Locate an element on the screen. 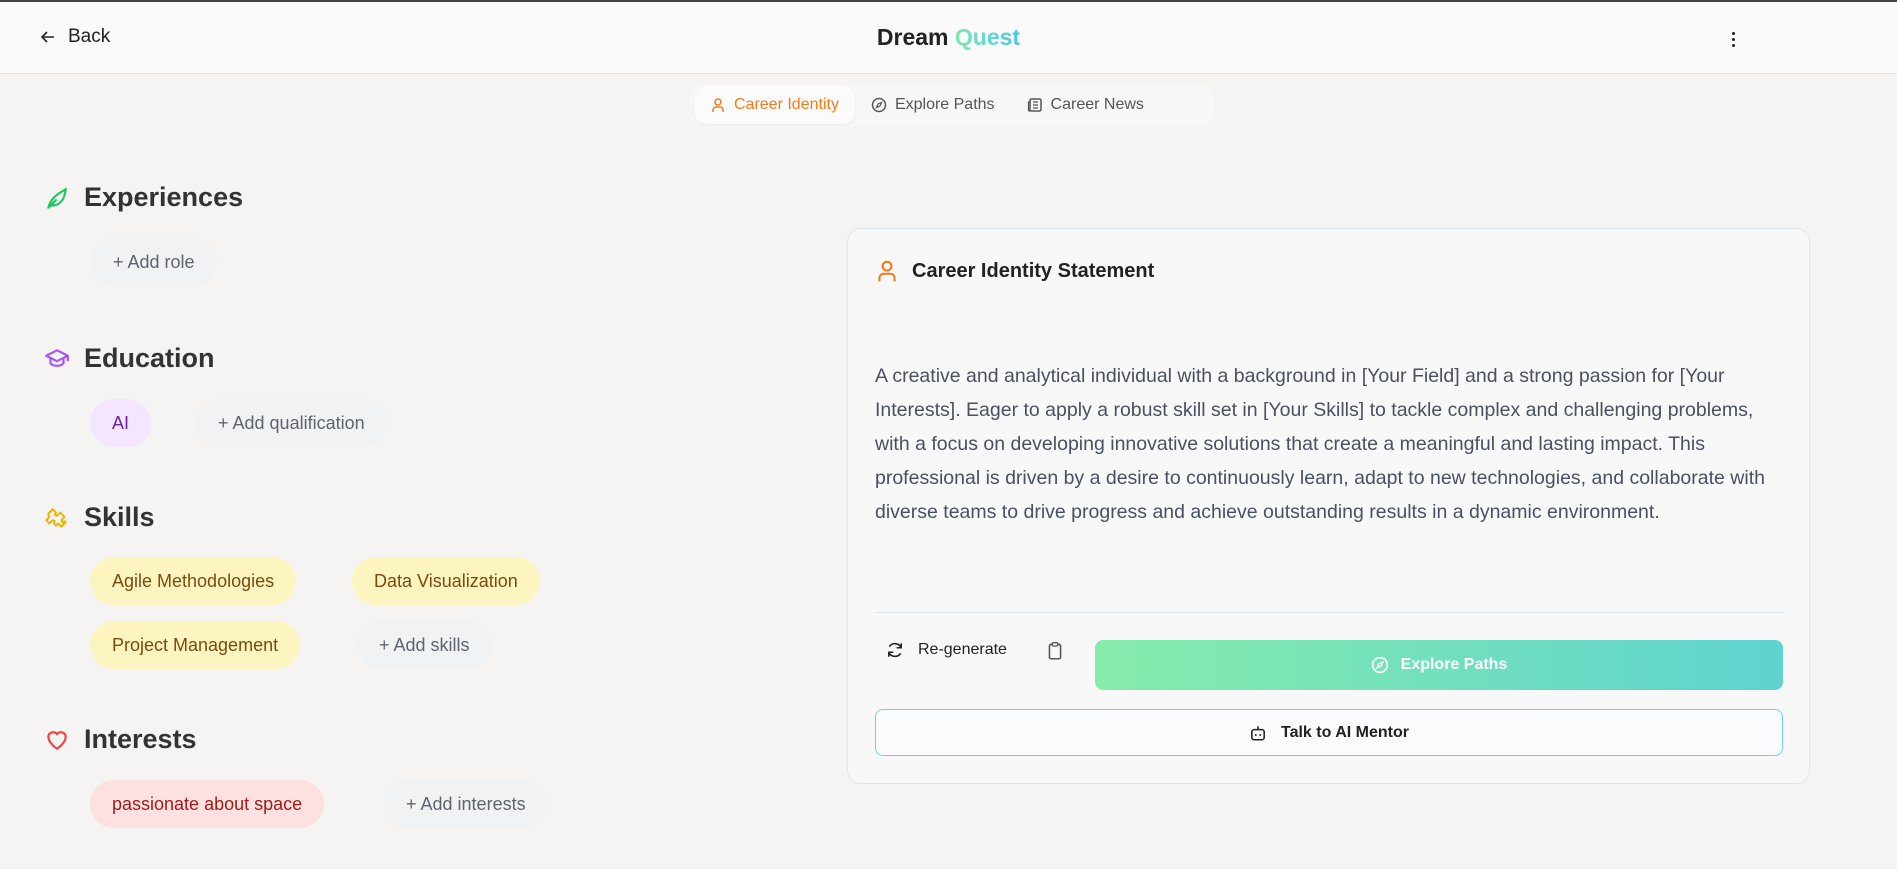  section-title: Interests is located at coordinates (140, 739).